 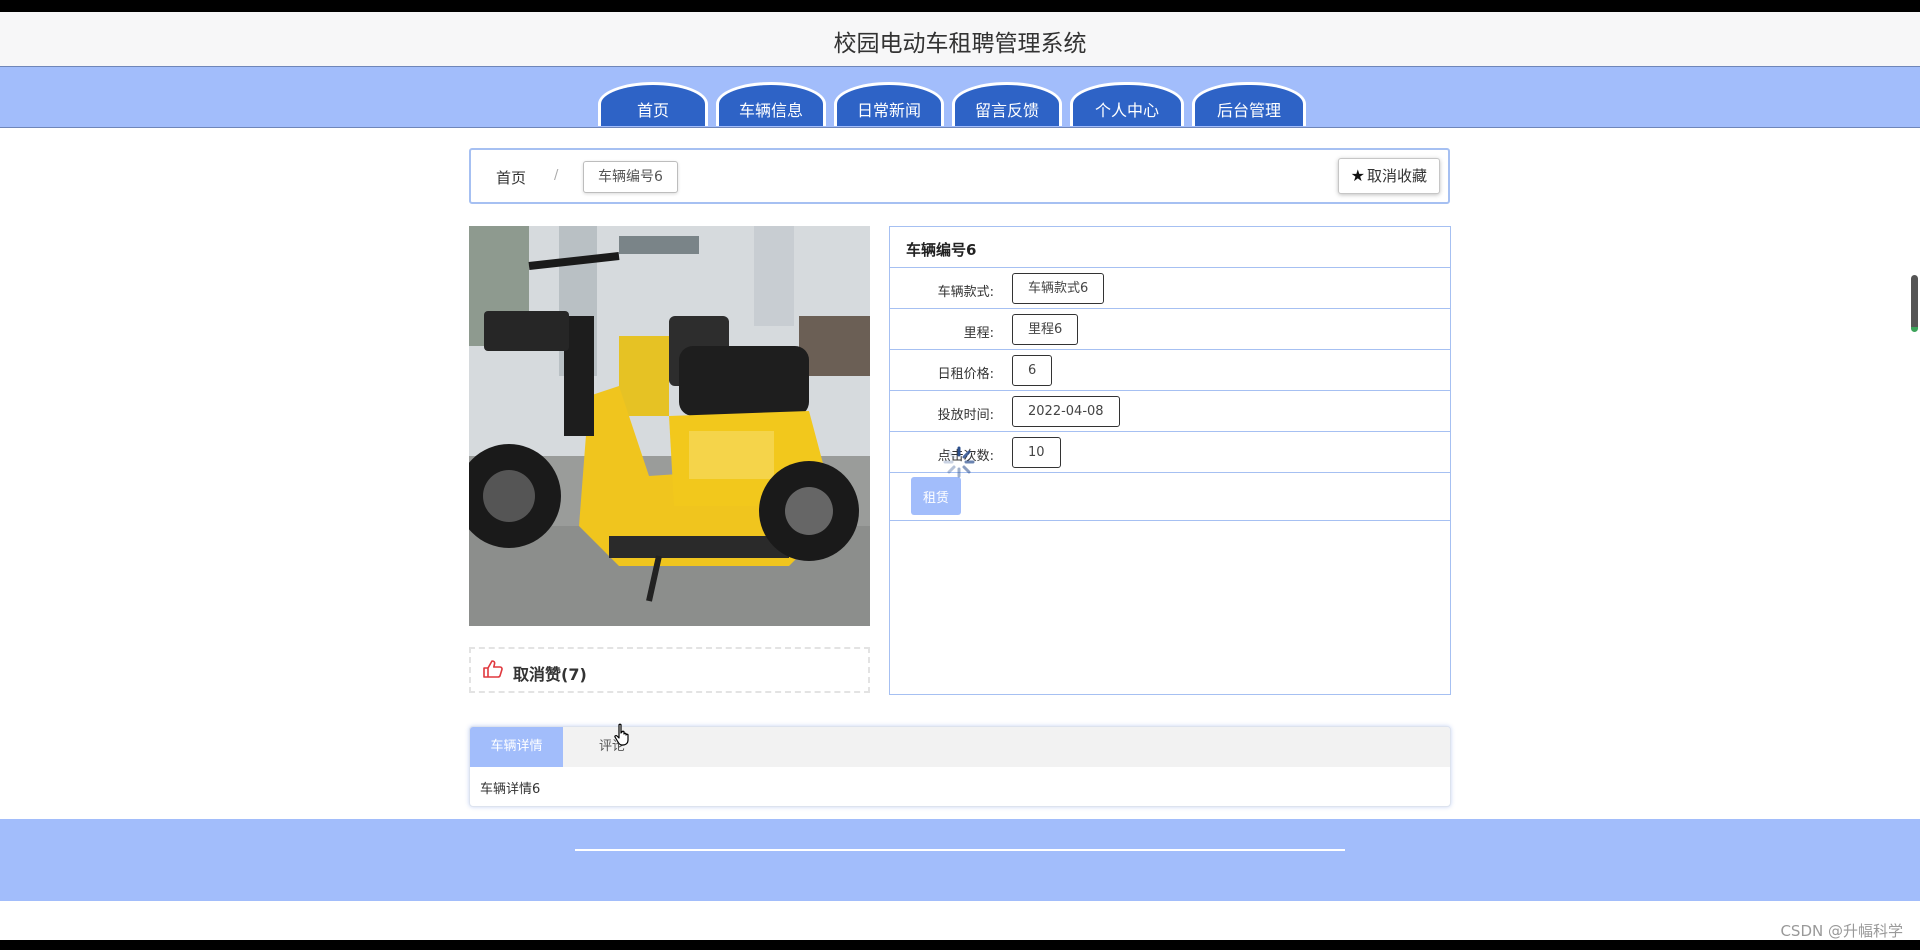 I want to click on star-icon: ★, so click(x=1357, y=175).